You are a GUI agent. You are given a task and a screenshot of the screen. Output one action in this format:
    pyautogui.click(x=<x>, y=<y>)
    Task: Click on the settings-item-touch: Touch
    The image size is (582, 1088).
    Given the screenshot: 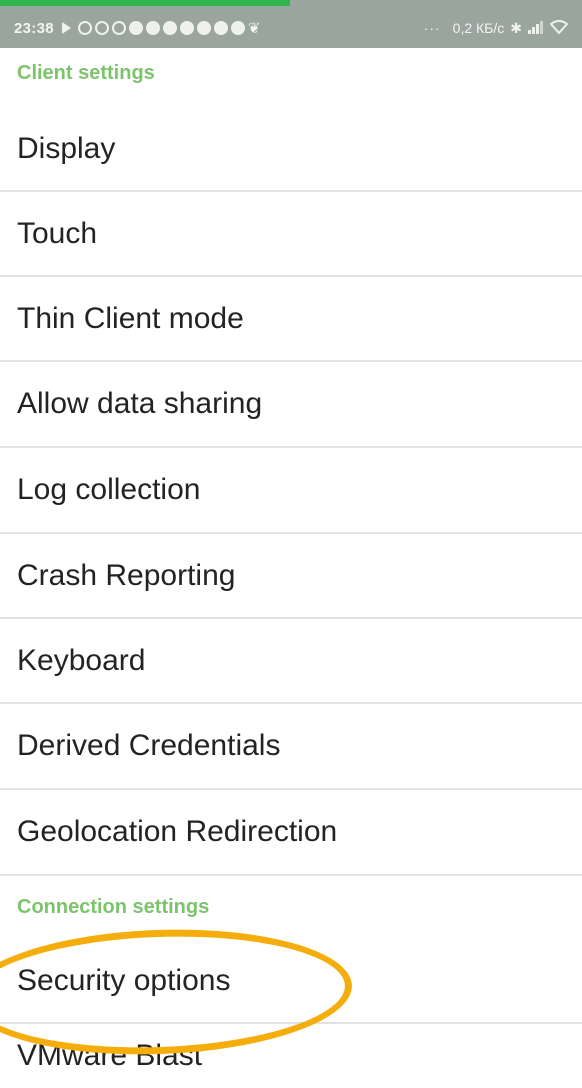 What is the action you would take?
    pyautogui.click(x=291, y=233)
    